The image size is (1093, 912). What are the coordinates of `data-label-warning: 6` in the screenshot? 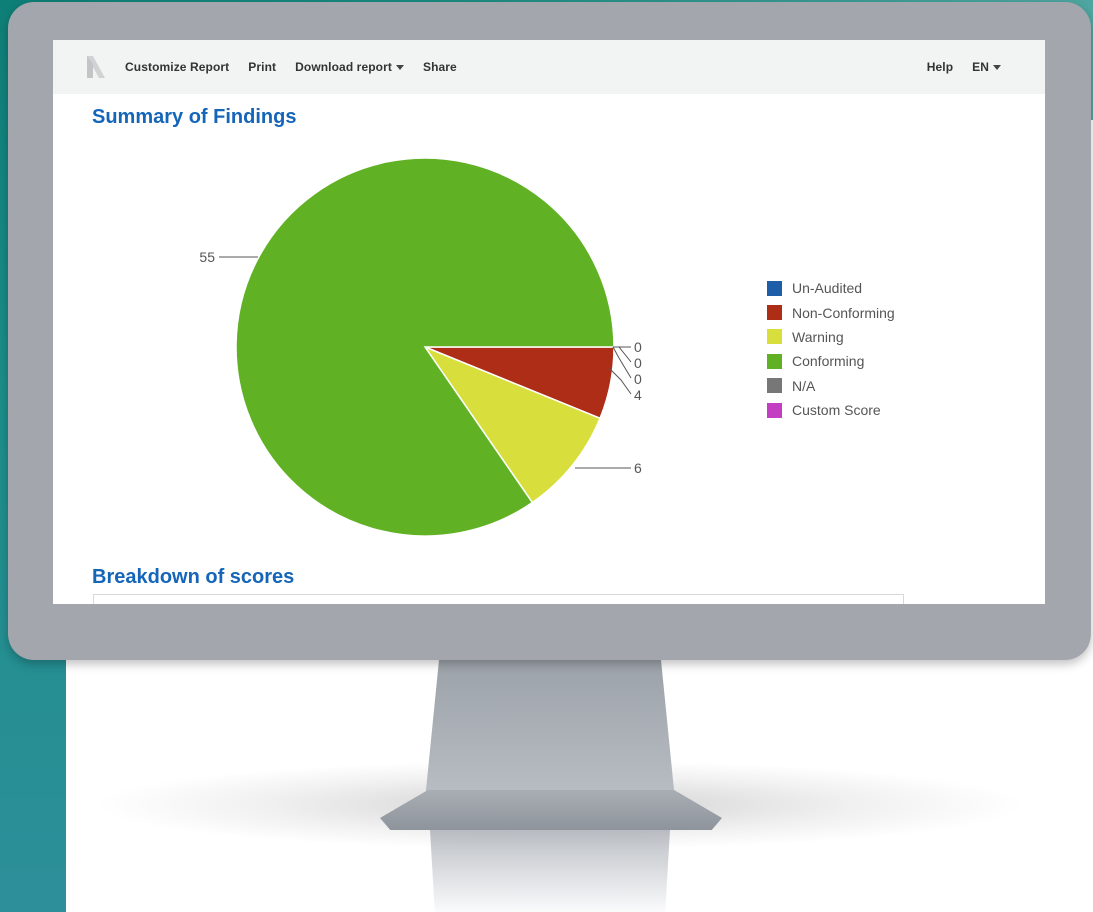 It's located at (638, 468).